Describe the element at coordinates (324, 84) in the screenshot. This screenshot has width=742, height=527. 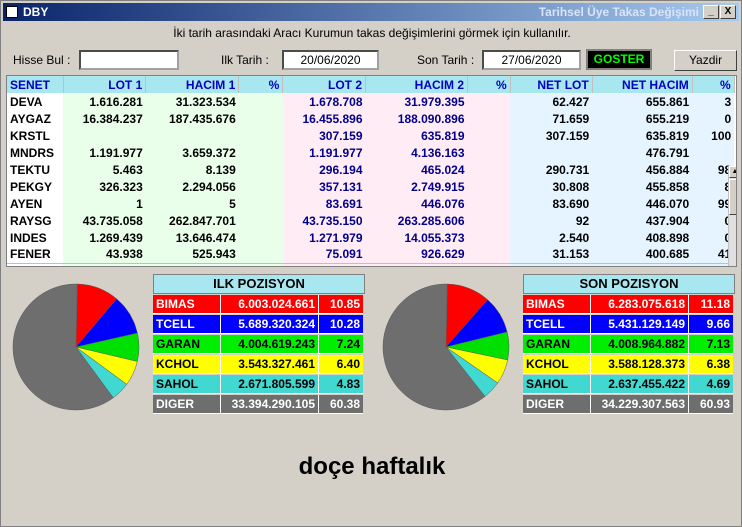
I see `col-header-lot2: LOT 2` at that location.